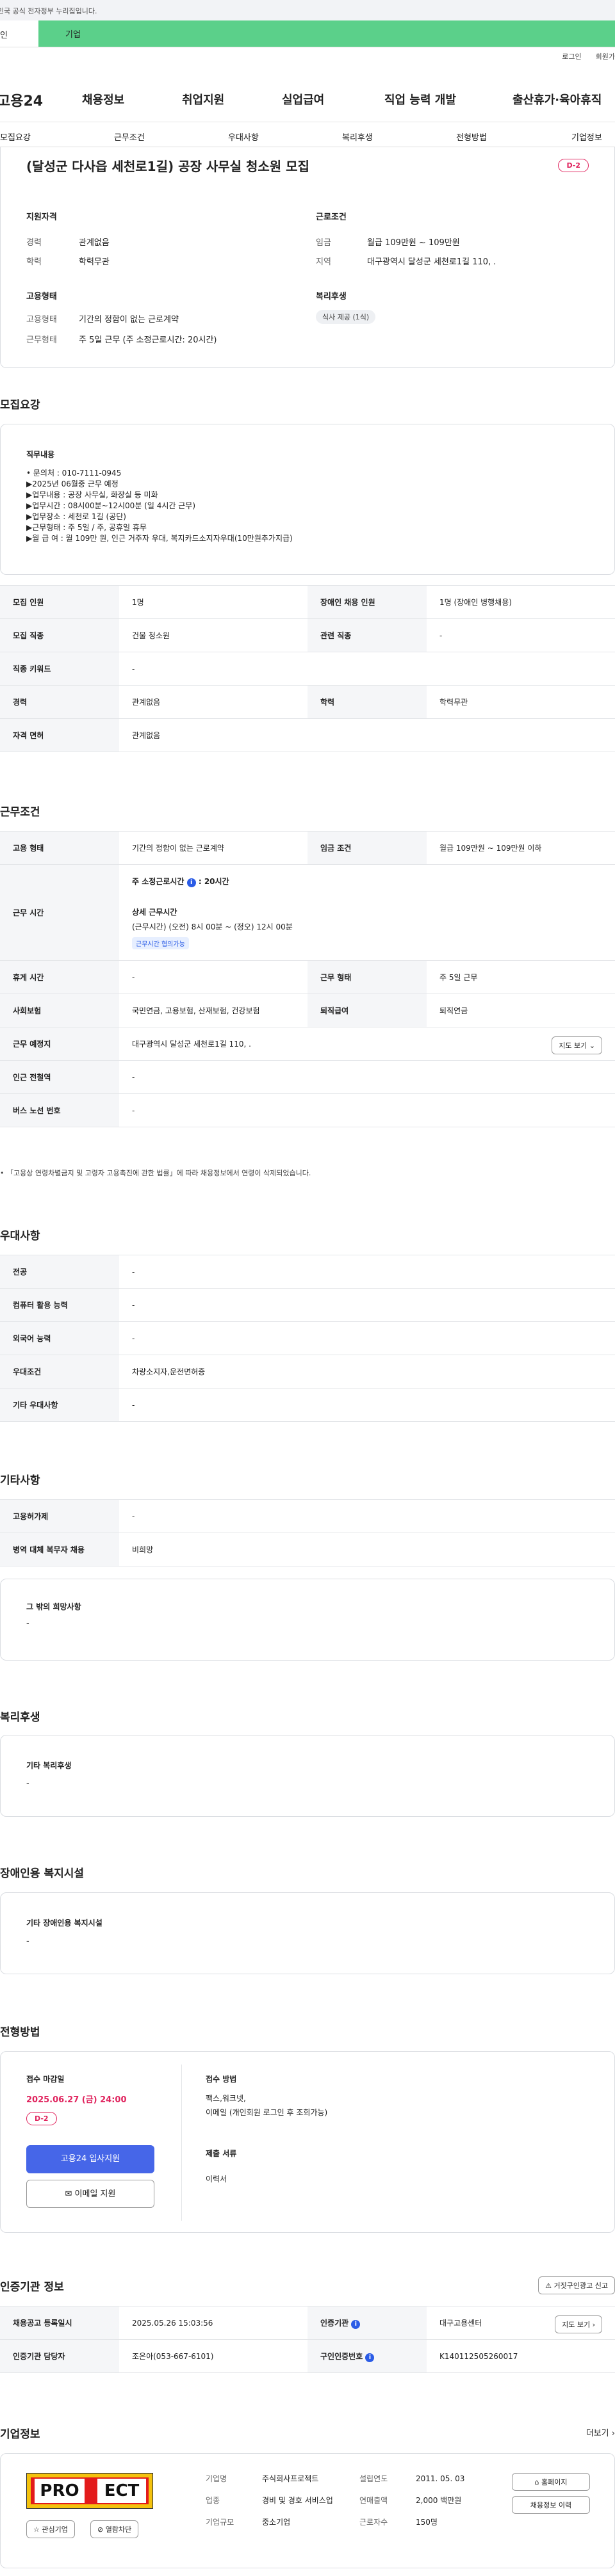  What do you see at coordinates (27, 1784) in the screenshot?
I see `welfare-value: -` at bounding box center [27, 1784].